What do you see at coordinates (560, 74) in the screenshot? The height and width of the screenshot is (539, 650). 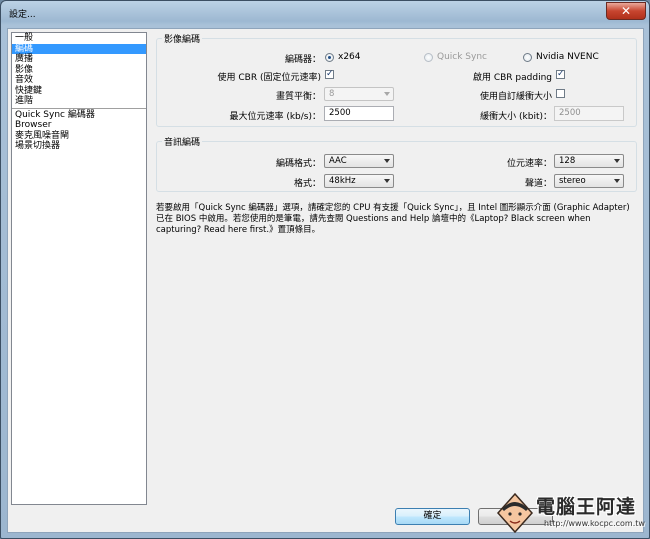 I see `cbr-padding-checkbox: ✓` at bounding box center [560, 74].